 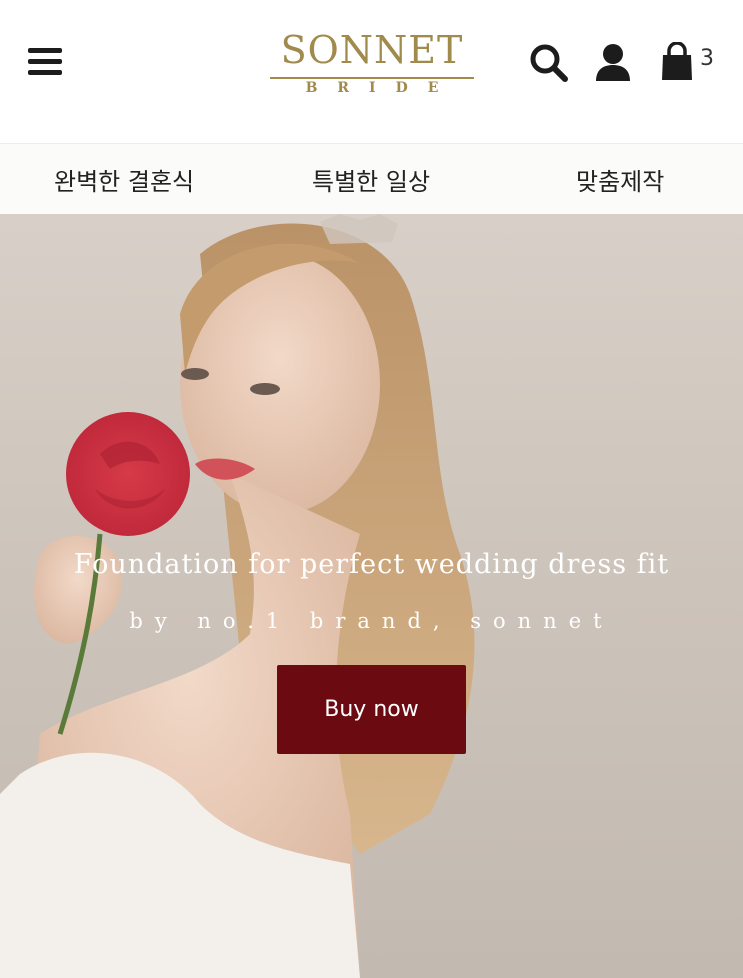 I want to click on hamburger-menu-icon, so click(x=46, y=62).